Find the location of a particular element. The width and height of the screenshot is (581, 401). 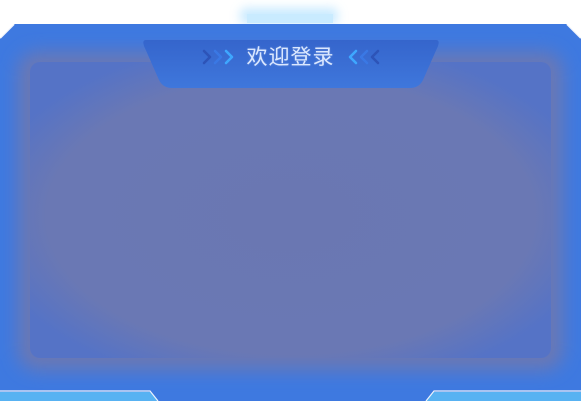

double-chevron-left-icon is located at coordinates (364, 57).